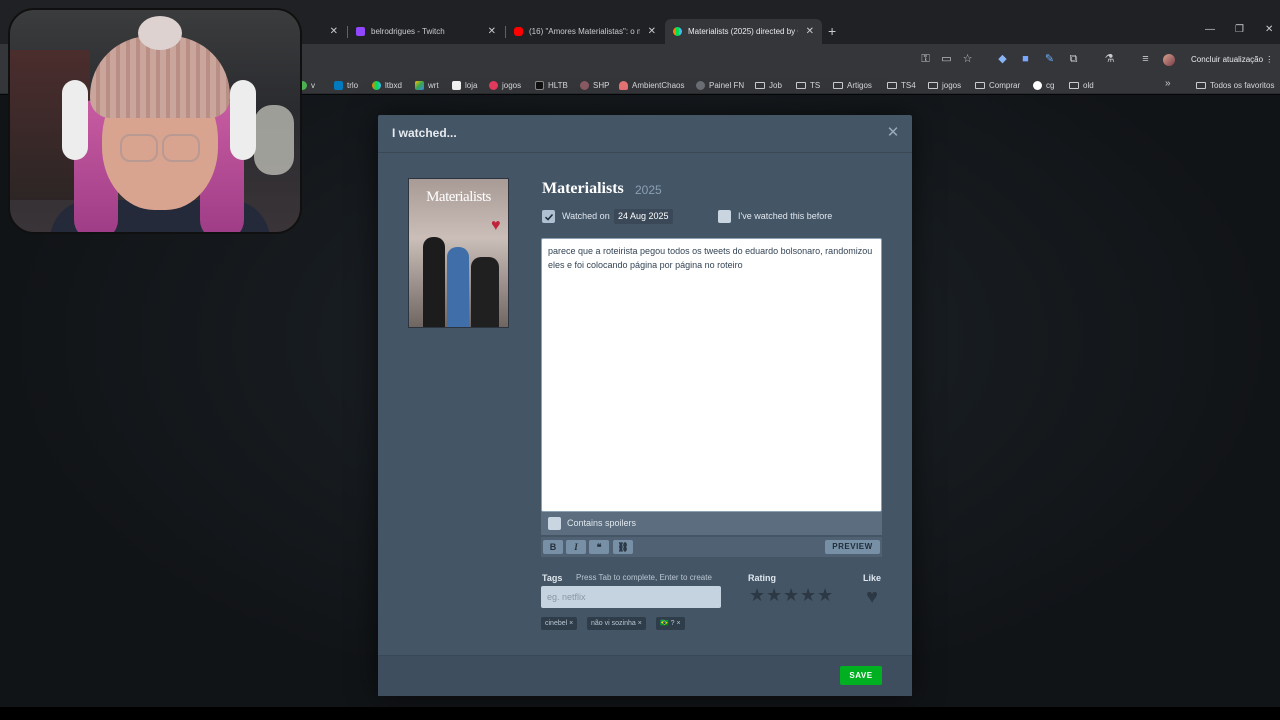 The image size is (1280, 720). I want to click on spoiler-bar: Contains spoilers, so click(711, 523).